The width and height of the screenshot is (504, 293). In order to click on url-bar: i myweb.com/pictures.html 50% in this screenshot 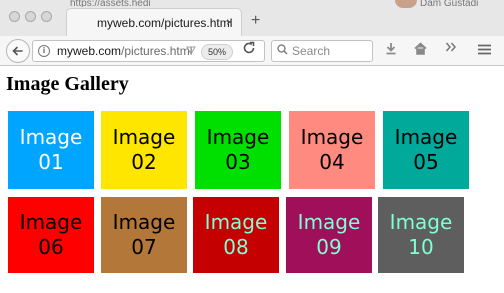, I will do `click(148, 51)`.